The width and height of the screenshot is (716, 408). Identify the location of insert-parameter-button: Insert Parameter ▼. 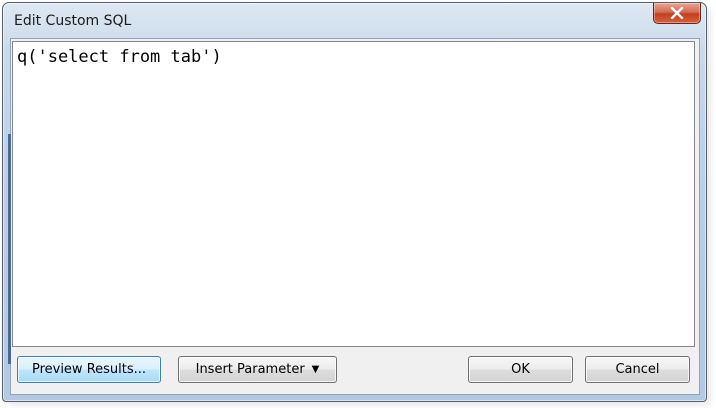
(257, 369).